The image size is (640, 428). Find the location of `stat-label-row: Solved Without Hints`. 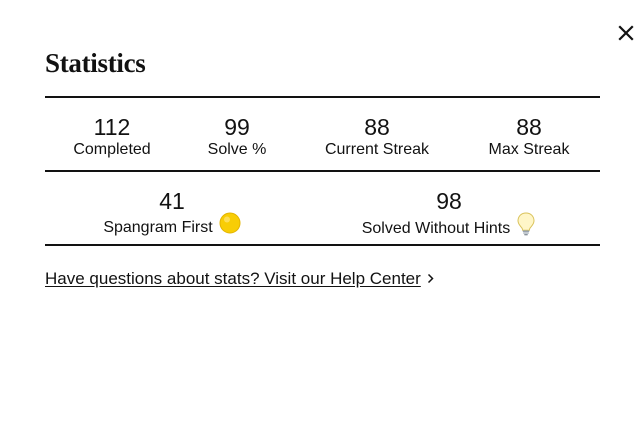

stat-label-row: Solved Without Hints is located at coordinates (449, 228).